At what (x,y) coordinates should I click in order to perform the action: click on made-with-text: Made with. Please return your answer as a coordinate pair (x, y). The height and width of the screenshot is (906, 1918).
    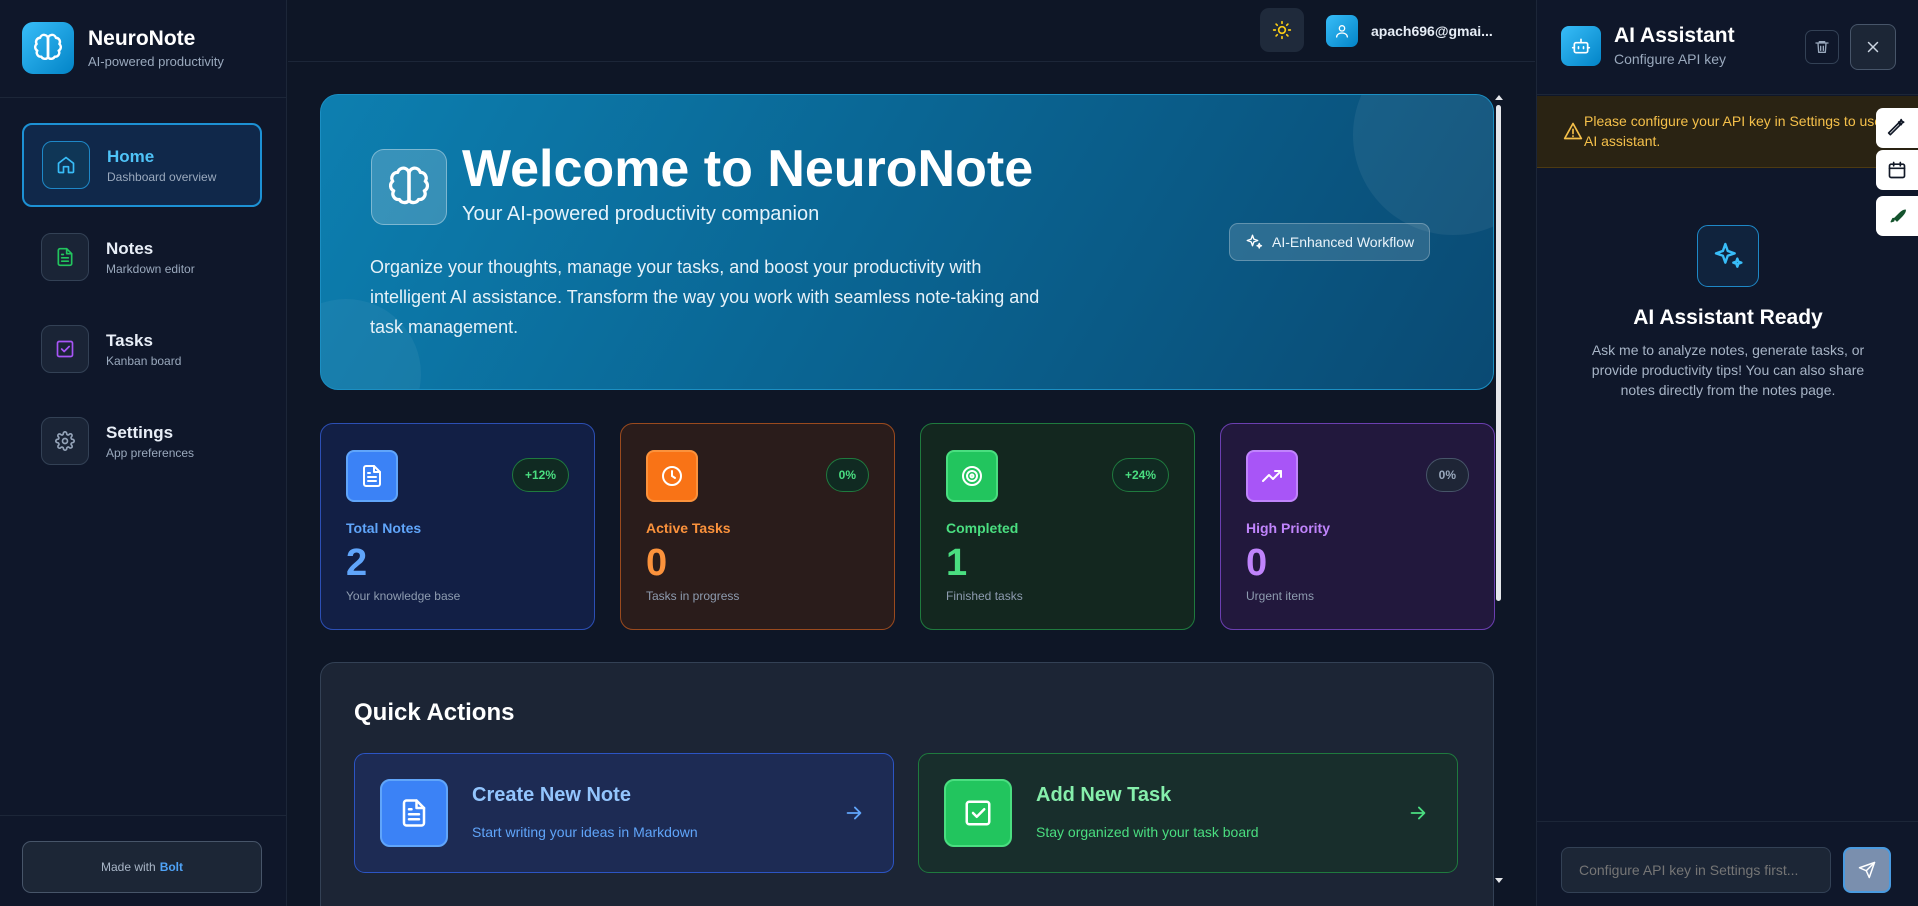
    Looking at the image, I should click on (128, 867).